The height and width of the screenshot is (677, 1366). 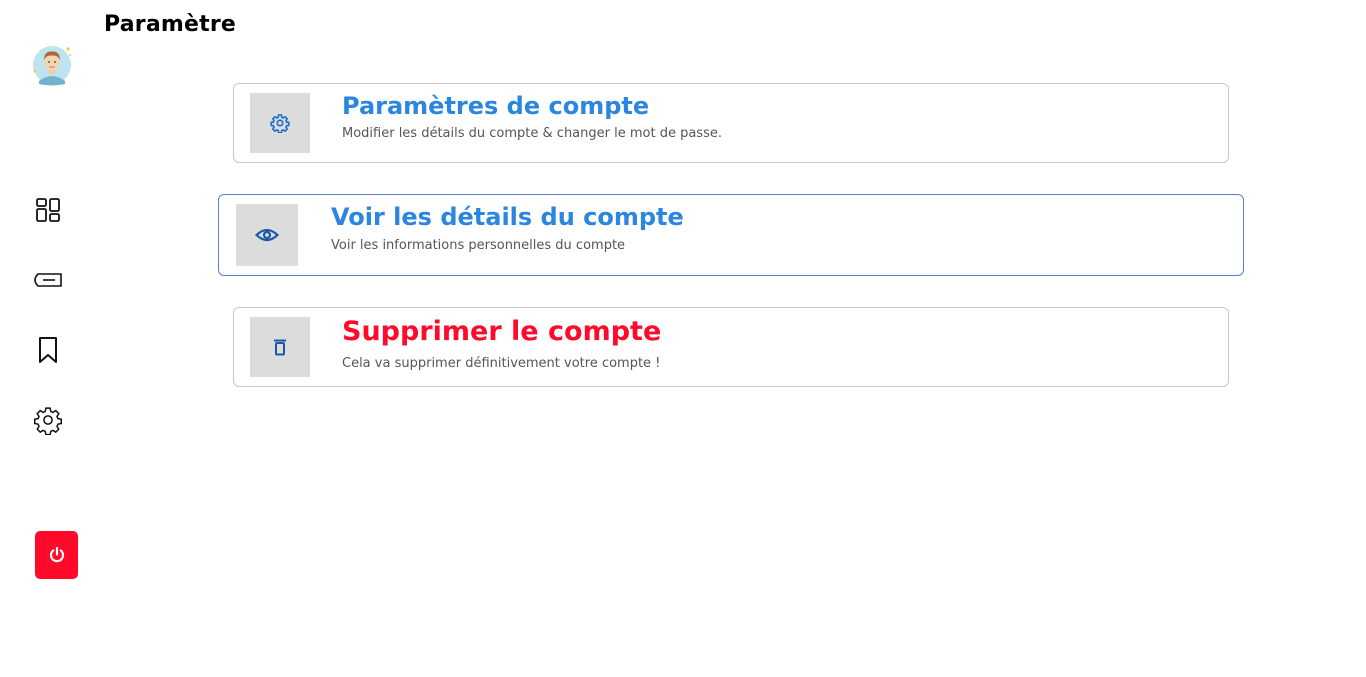 I want to click on ticket-icon, so click(x=48, y=280).